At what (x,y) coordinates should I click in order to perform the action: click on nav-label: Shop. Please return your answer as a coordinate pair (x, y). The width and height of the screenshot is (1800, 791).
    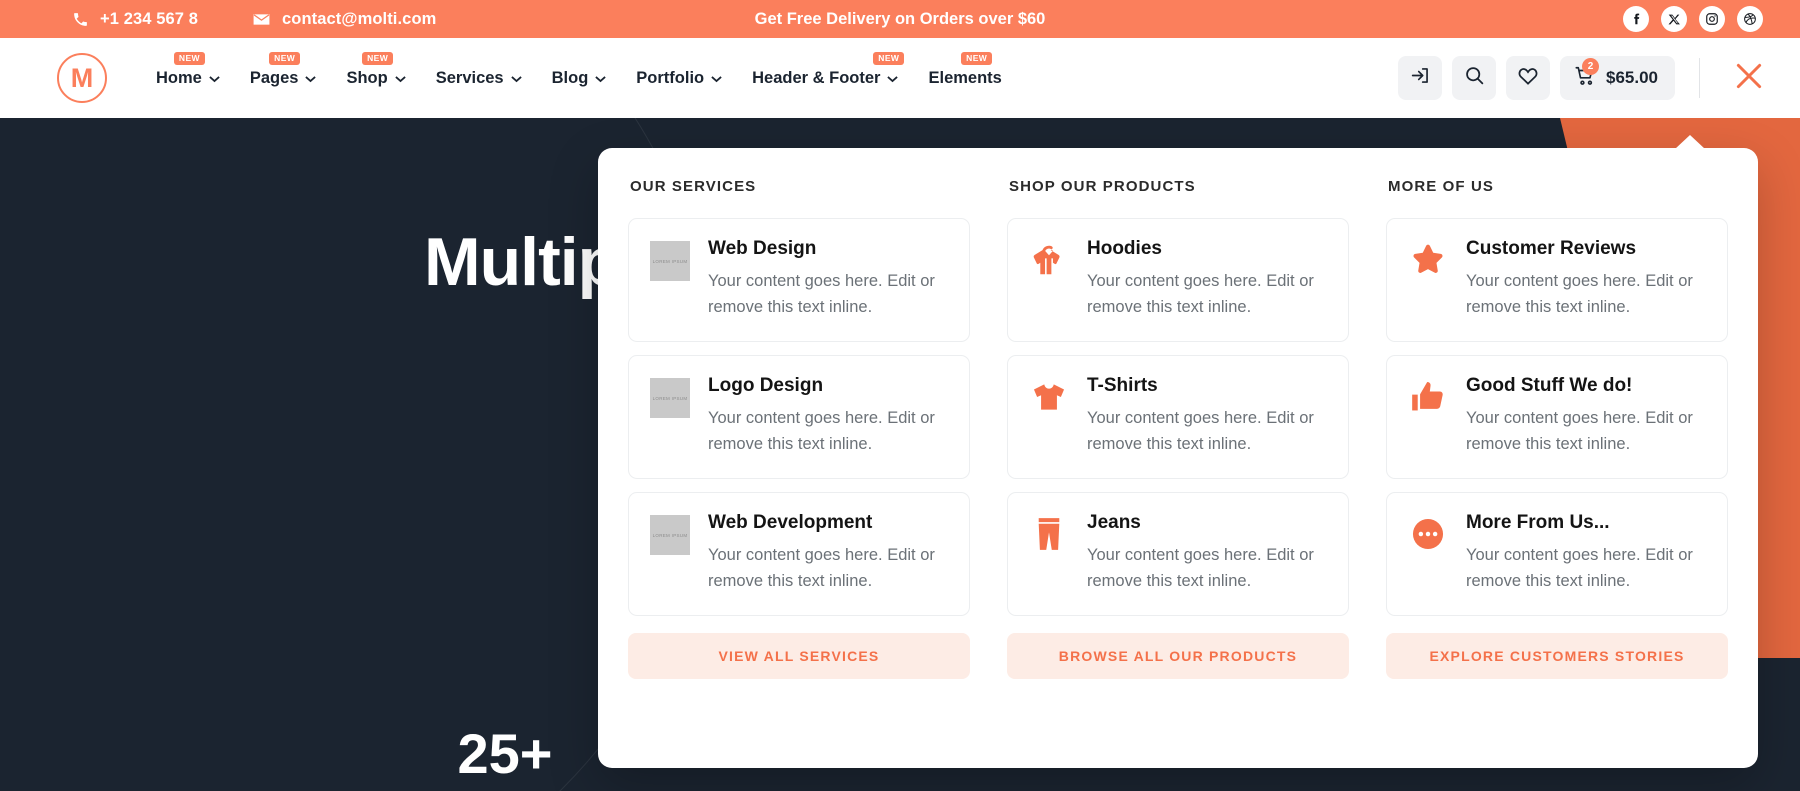
    Looking at the image, I should click on (367, 77).